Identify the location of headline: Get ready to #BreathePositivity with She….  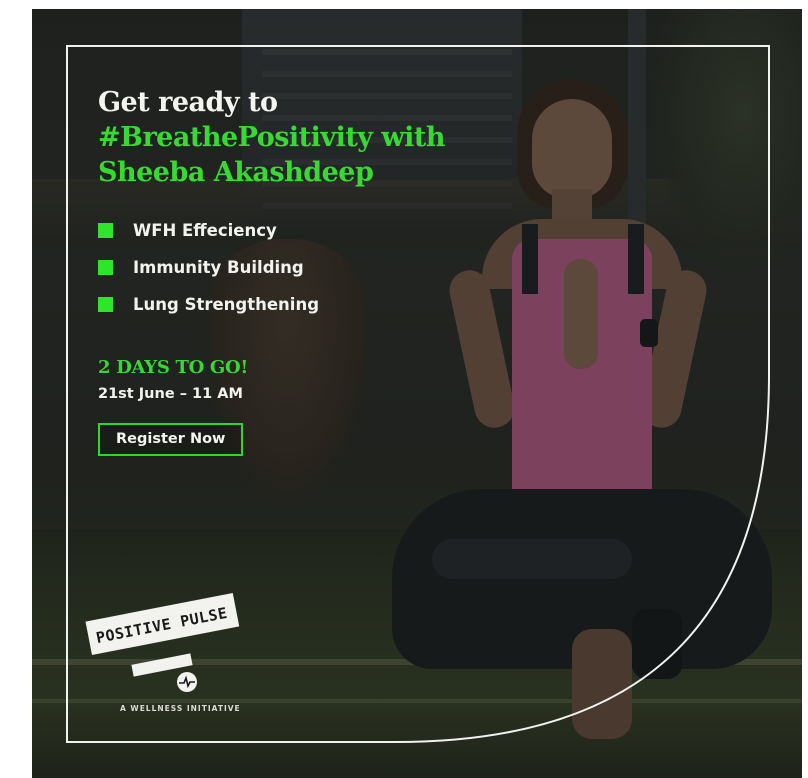
(308, 137).